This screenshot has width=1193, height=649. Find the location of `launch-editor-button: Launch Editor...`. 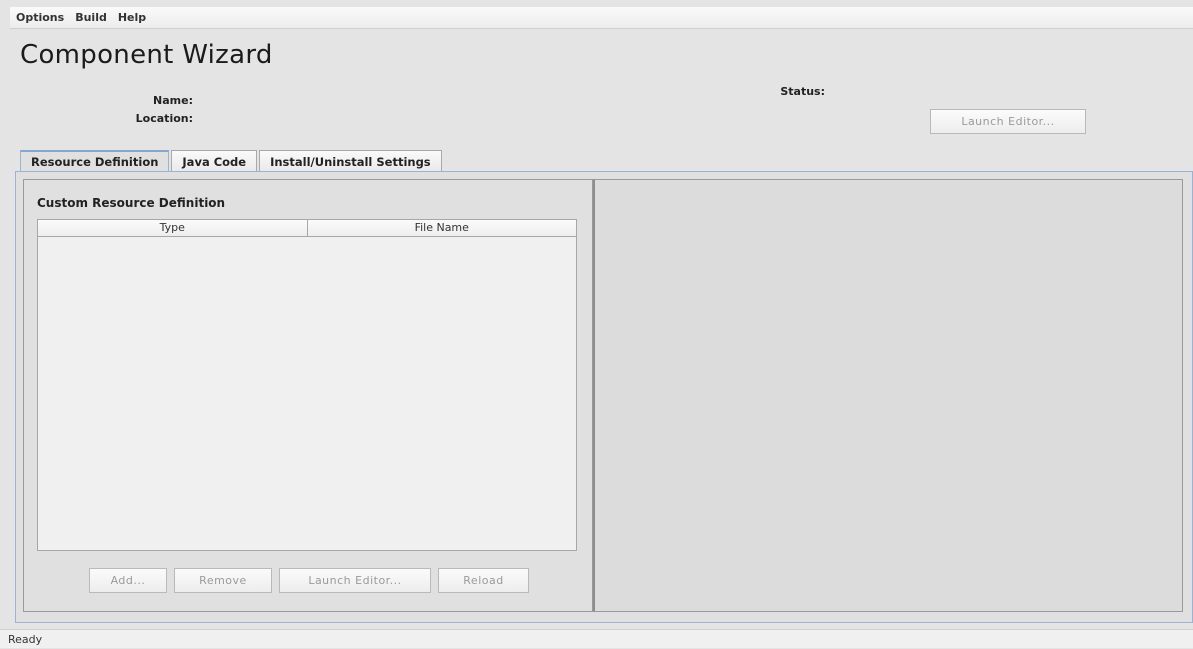

launch-editor-button: Launch Editor... is located at coordinates (355, 580).